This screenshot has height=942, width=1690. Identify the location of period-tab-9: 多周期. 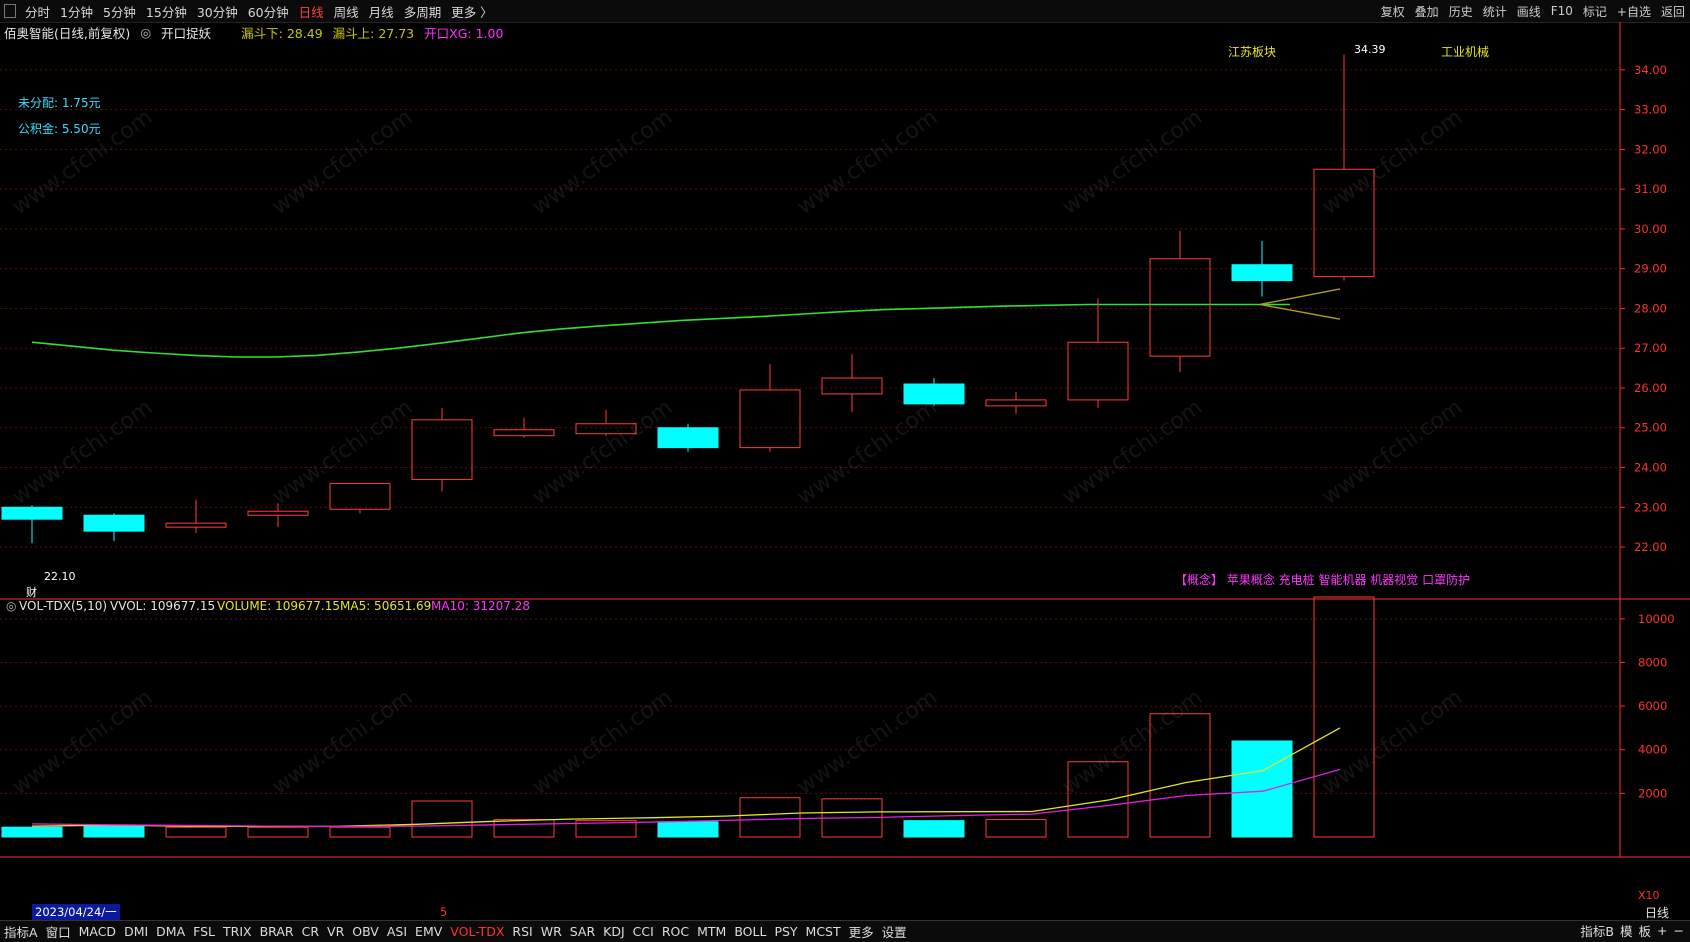
(423, 11).